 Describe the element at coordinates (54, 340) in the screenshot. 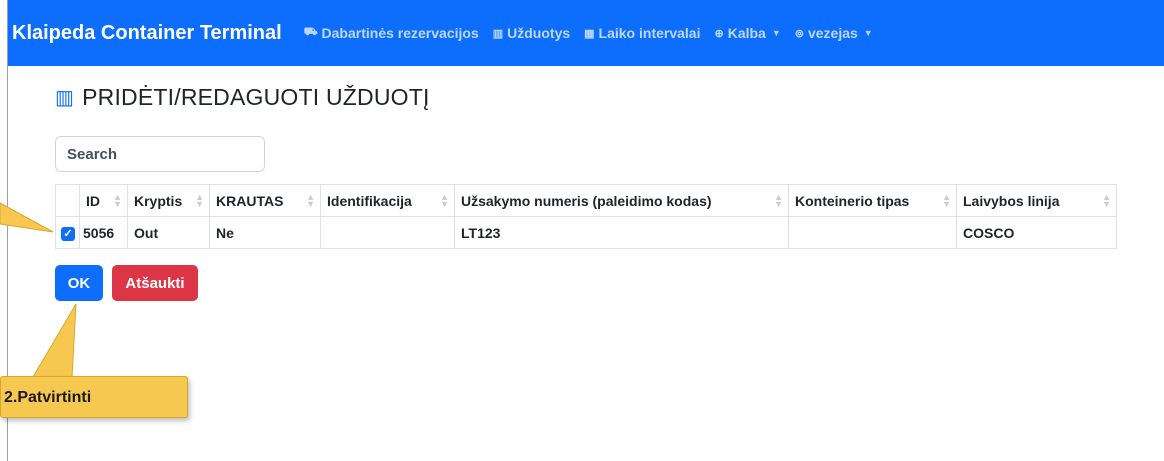

I see `callout-pointer-ok` at that location.